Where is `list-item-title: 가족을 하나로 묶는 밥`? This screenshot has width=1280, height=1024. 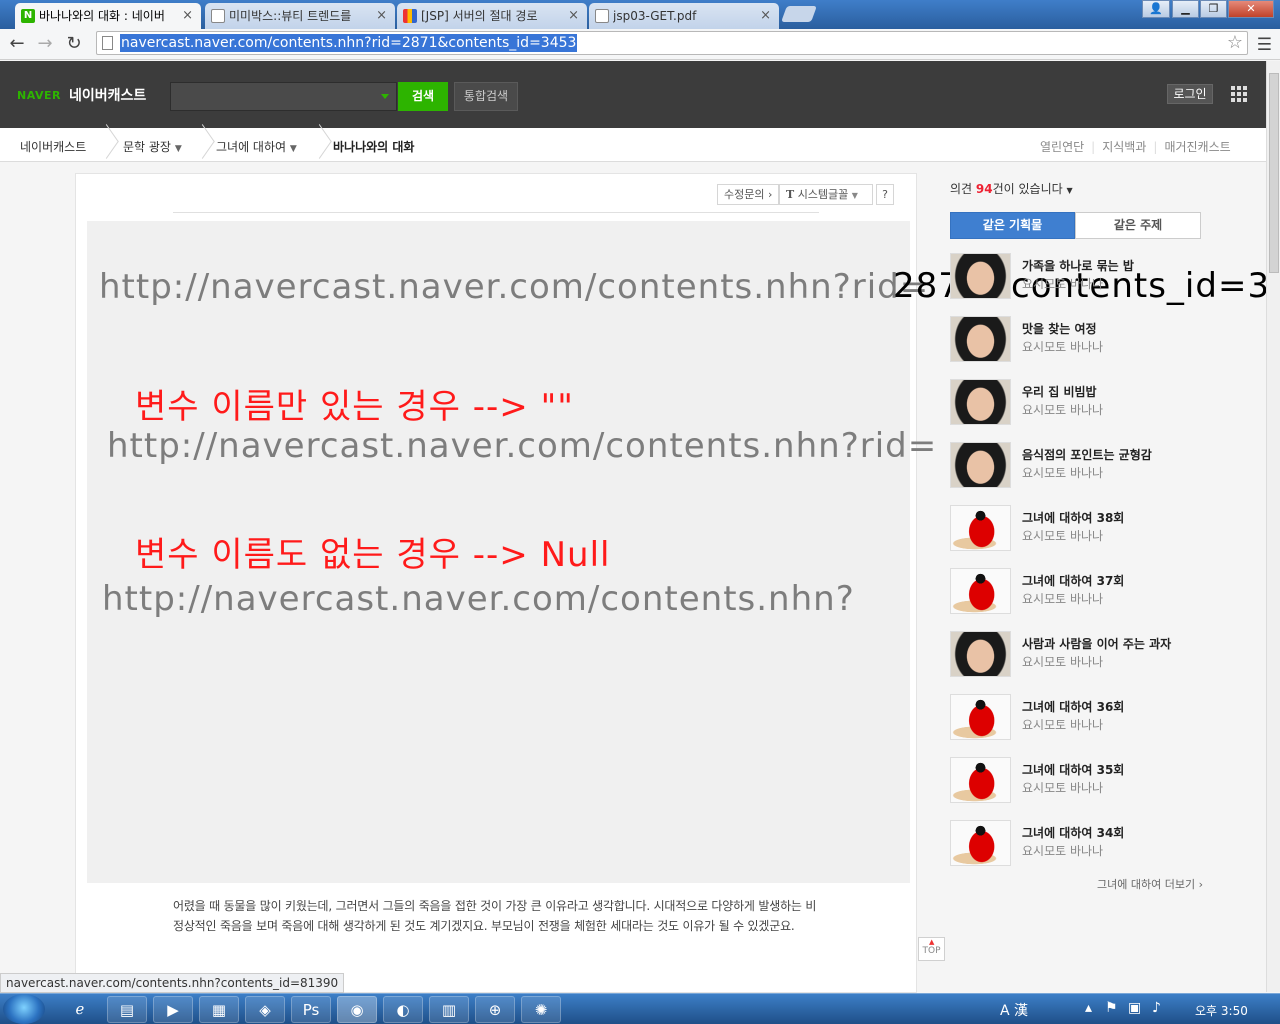 list-item-title: 가족을 하나로 묶는 밥 is located at coordinates (1078, 265).